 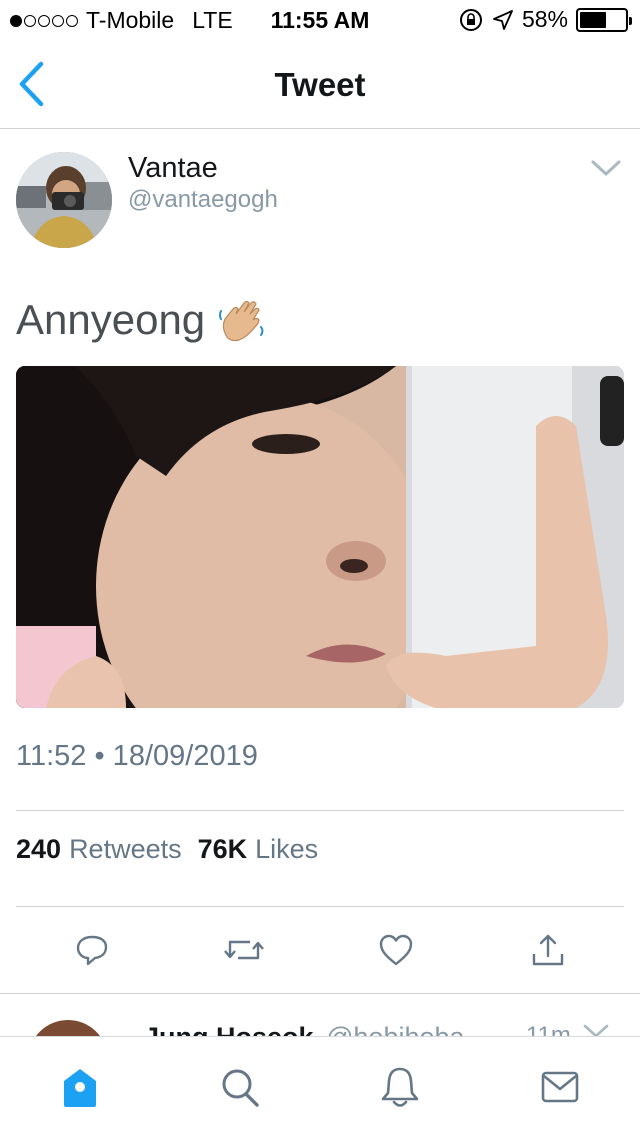 What do you see at coordinates (503, 19) in the screenshot?
I see `location-arrow-icon` at bounding box center [503, 19].